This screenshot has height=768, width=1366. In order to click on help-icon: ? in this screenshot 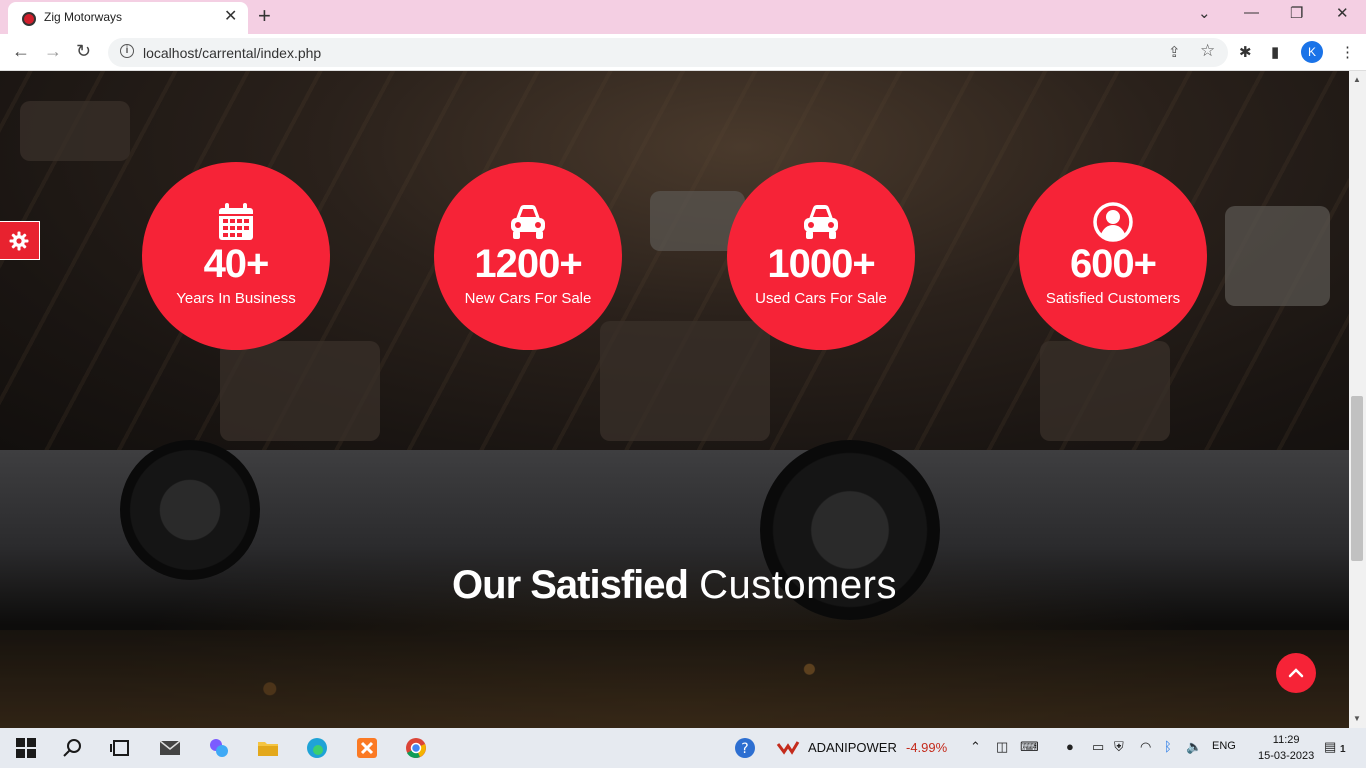, I will do `click(745, 748)`.